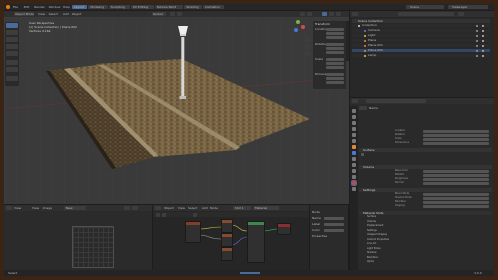 The width and height of the screenshot is (498, 280). What do you see at coordinates (17, 208) in the screenshot?
I see `image-editor-mode: View` at bounding box center [17, 208].